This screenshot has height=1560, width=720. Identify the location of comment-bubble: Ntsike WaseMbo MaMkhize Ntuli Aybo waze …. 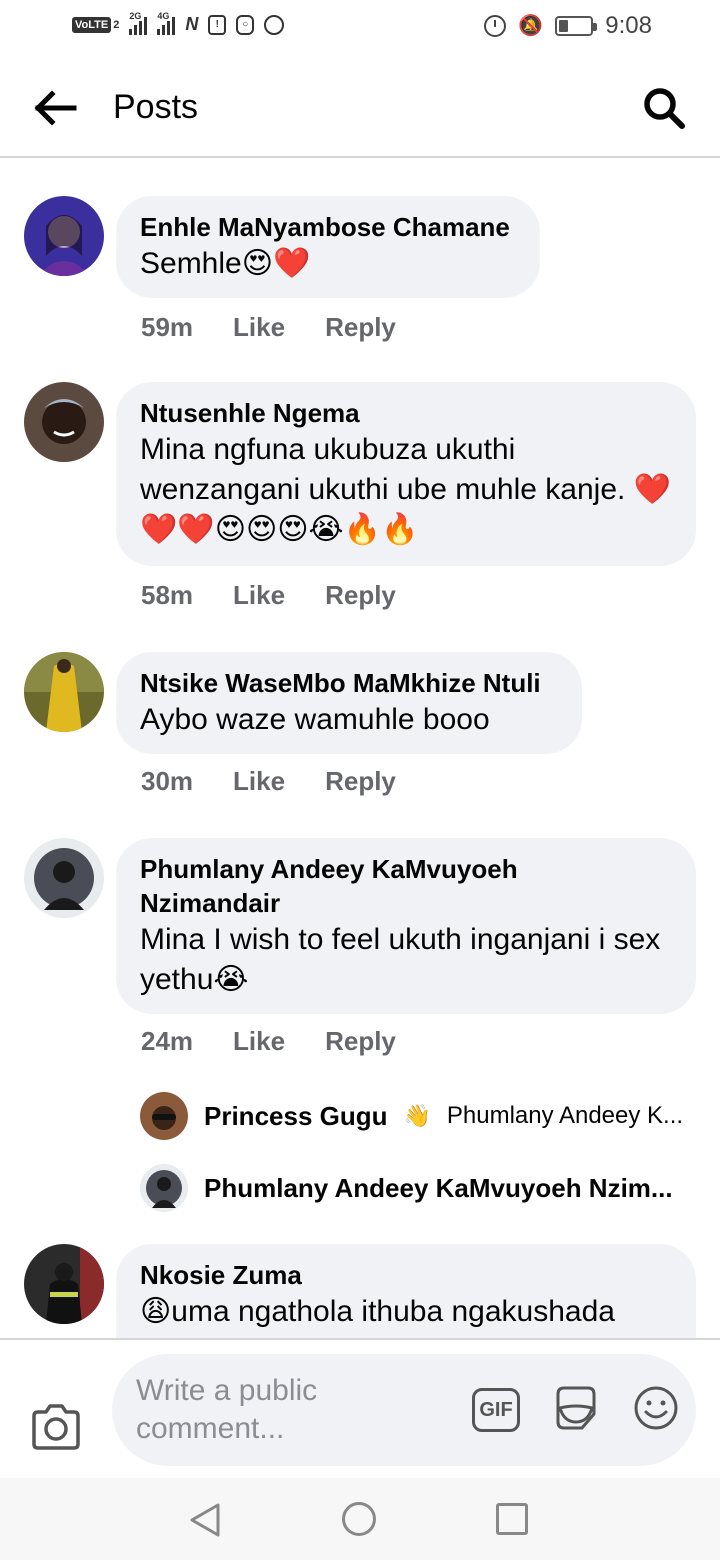
(349, 703).